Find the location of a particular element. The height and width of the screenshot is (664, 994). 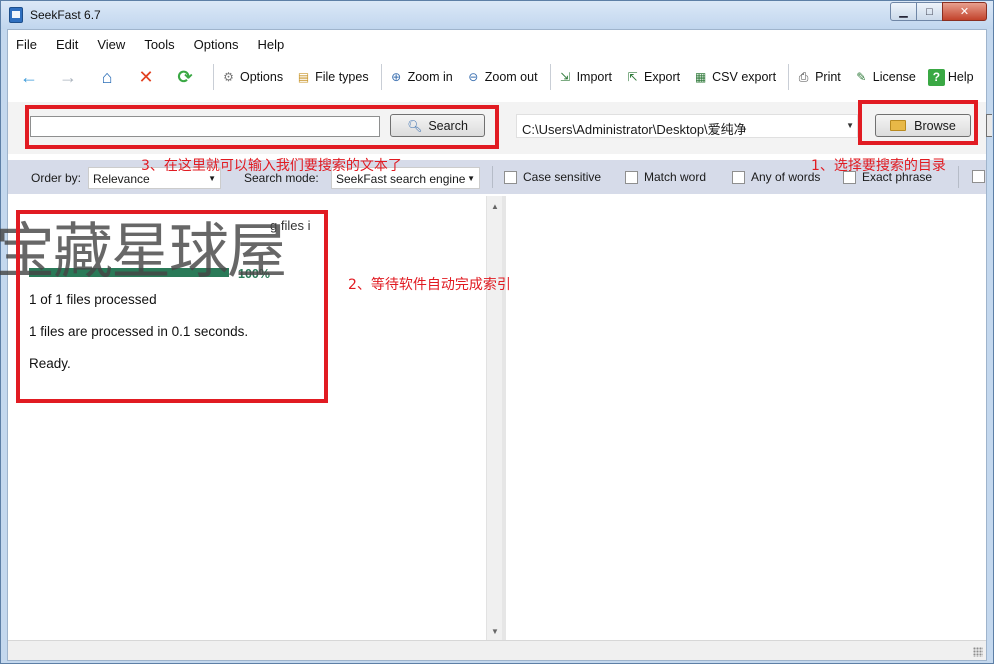

extra-button is located at coordinates (989, 125).